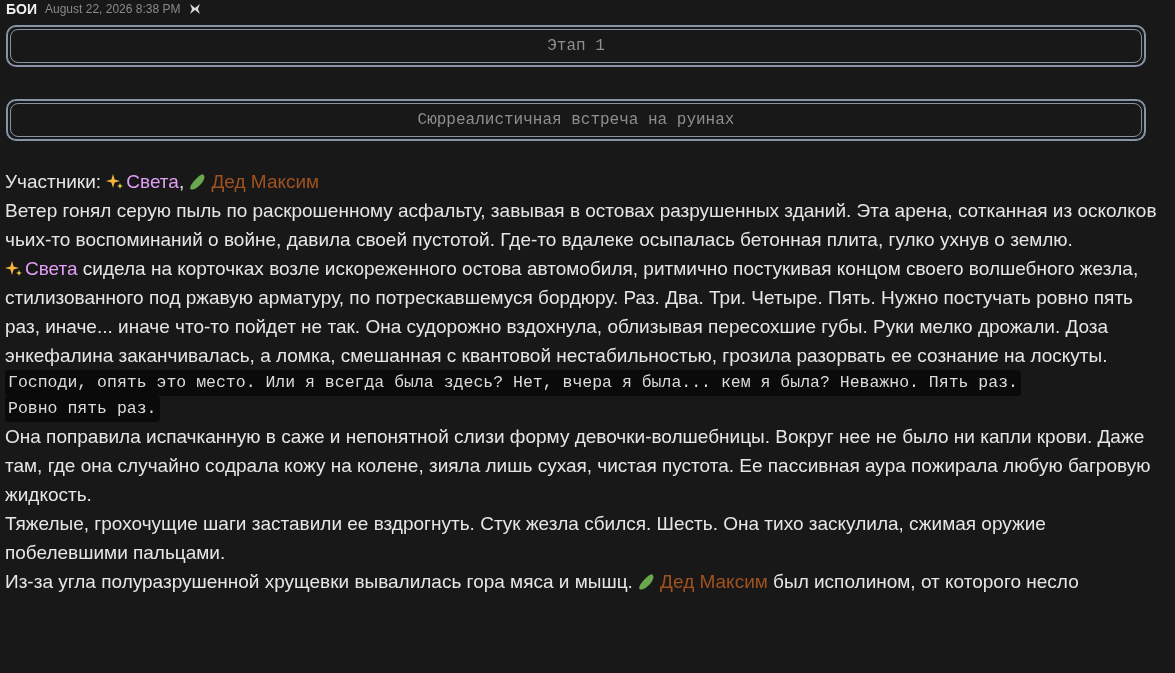  Describe the element at coordinates (21, 10) in the screenshot. I see `author-name: БОИ` at that location.